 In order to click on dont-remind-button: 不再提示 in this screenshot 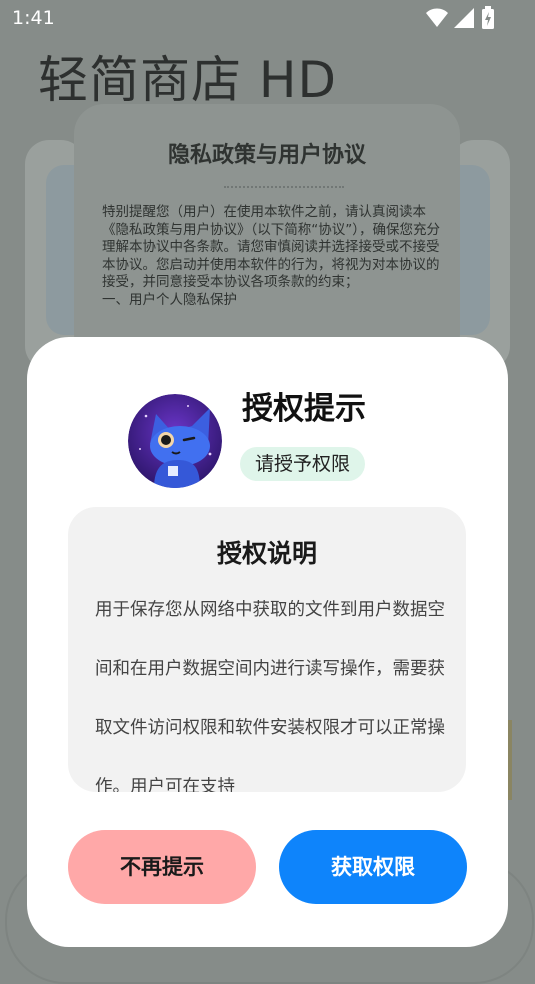, I will do `click(162, 867)`.